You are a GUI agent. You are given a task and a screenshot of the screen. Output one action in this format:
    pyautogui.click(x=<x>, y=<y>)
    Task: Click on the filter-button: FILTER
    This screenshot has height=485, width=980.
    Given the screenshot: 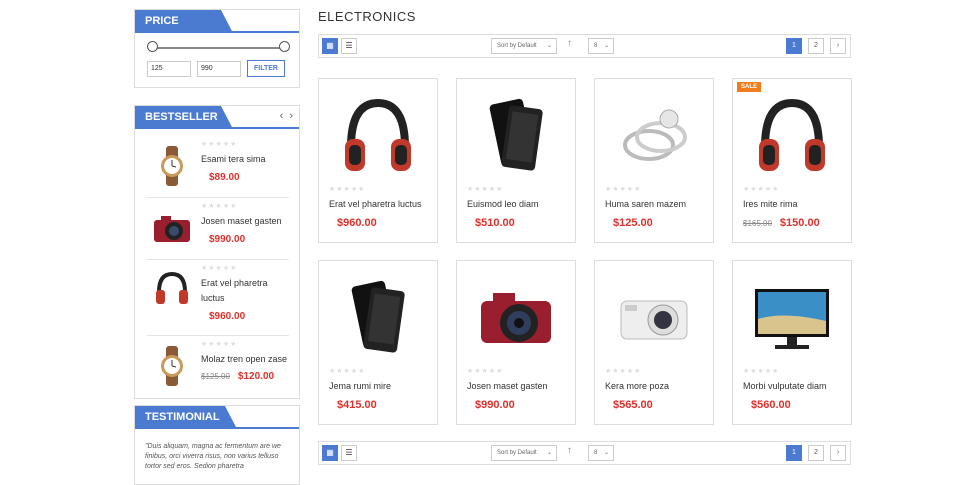 What is the action you would take?
    pyautogui.click(x=266, y=68)
    